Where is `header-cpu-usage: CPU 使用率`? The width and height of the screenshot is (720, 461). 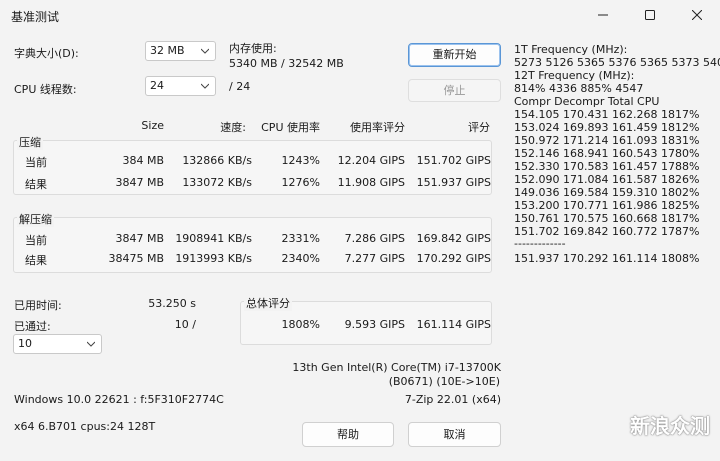 header-cpu-usage: CPU 使用率 is located at coordinates (290, 127).